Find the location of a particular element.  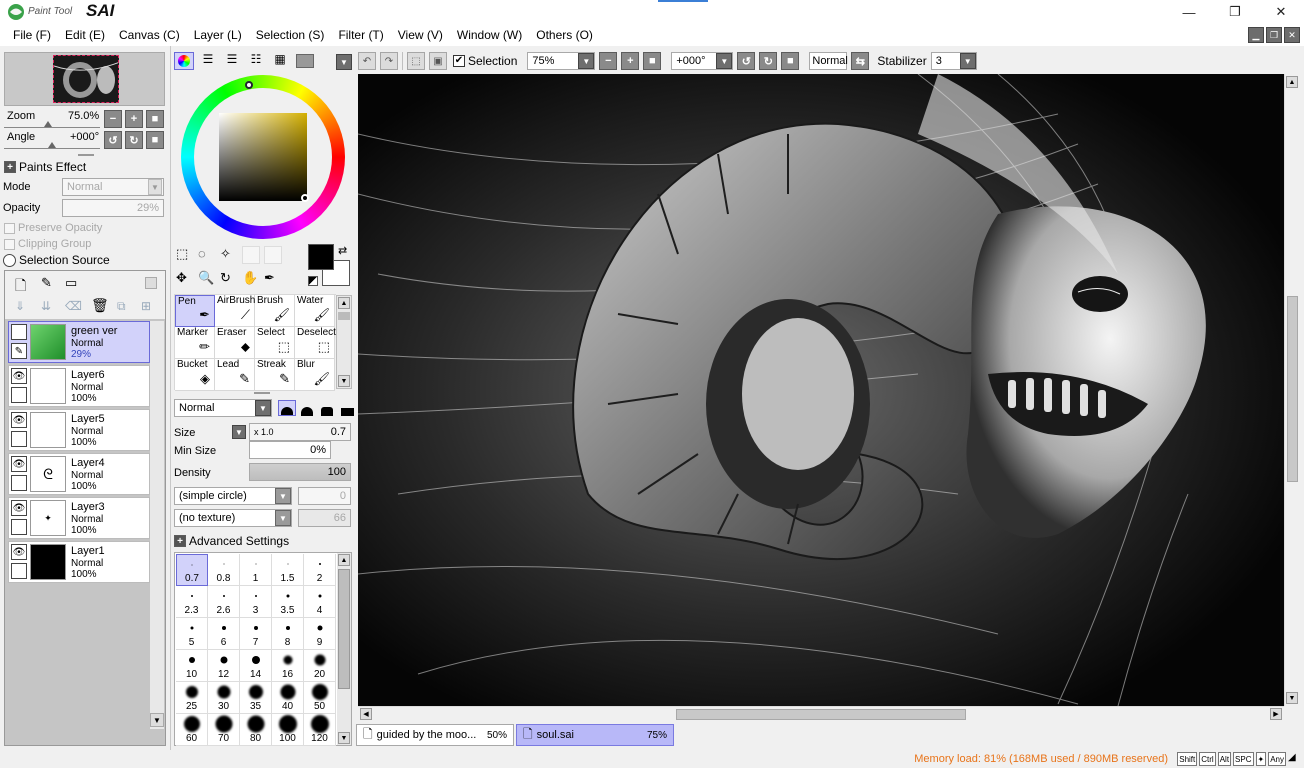

canvas-rotate-right-button: ↻ is located at coordinates (768, 61).